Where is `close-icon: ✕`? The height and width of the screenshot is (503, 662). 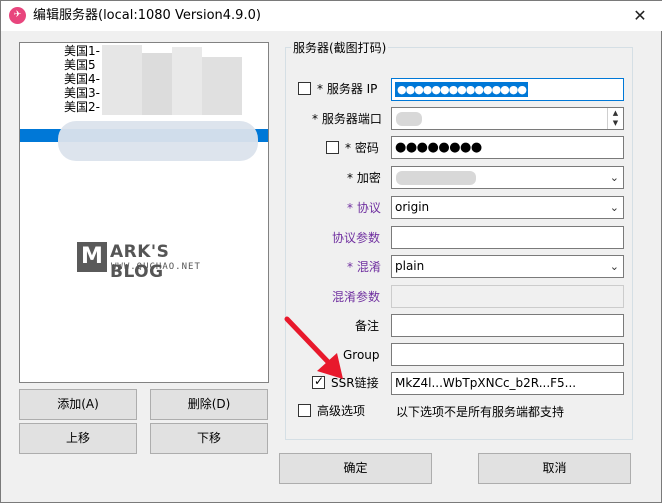
close-icon: ✕ is located at coordinates (640, 15).